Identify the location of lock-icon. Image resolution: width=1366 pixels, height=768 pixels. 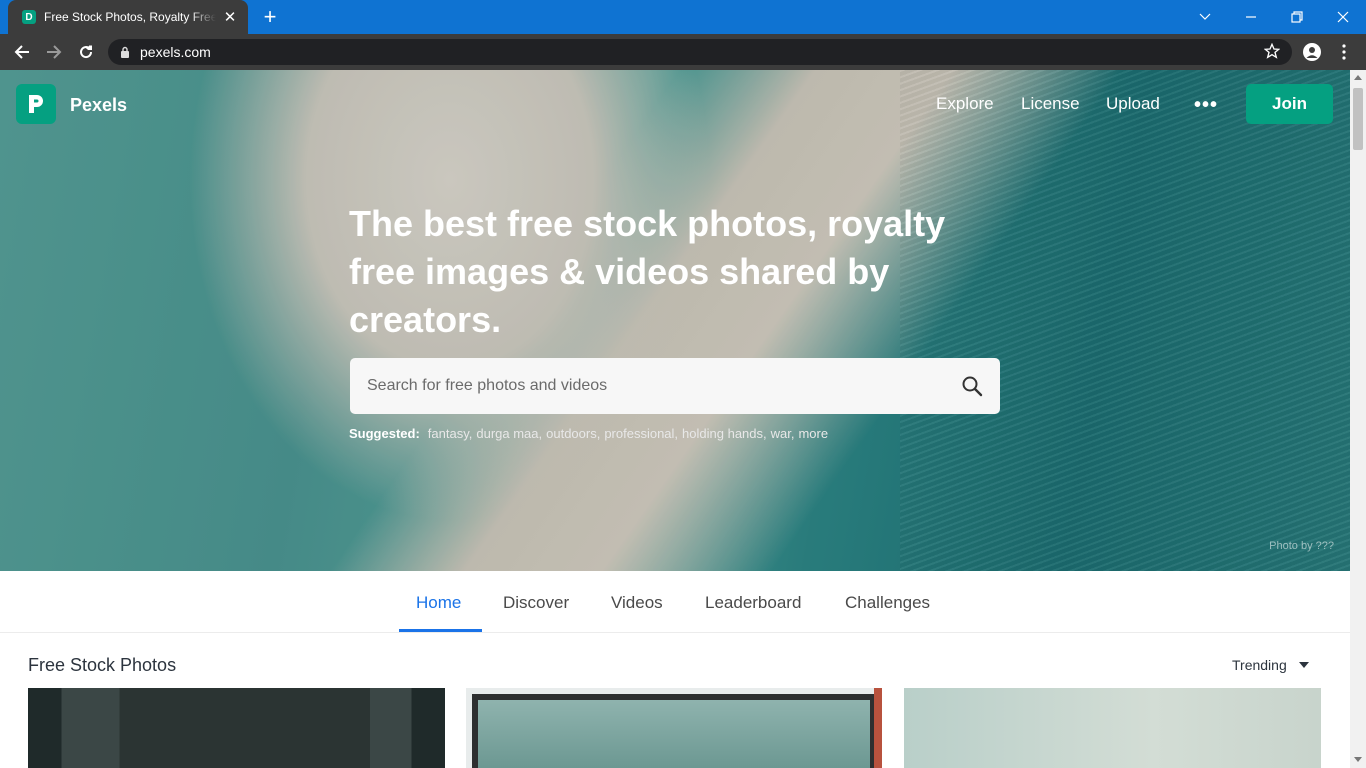
(125, 52).